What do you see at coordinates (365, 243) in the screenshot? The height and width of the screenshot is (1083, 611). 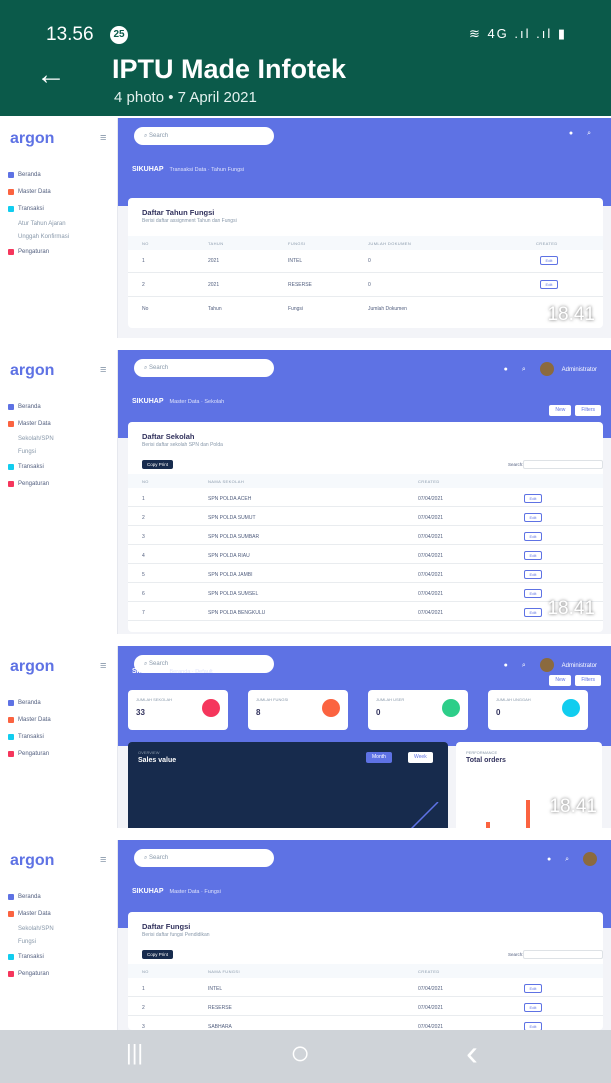 I see `table-header: NO TAHUN FUNGSI JUMLAH DOKUMEN CREATED` at bounding box center [365, 243].